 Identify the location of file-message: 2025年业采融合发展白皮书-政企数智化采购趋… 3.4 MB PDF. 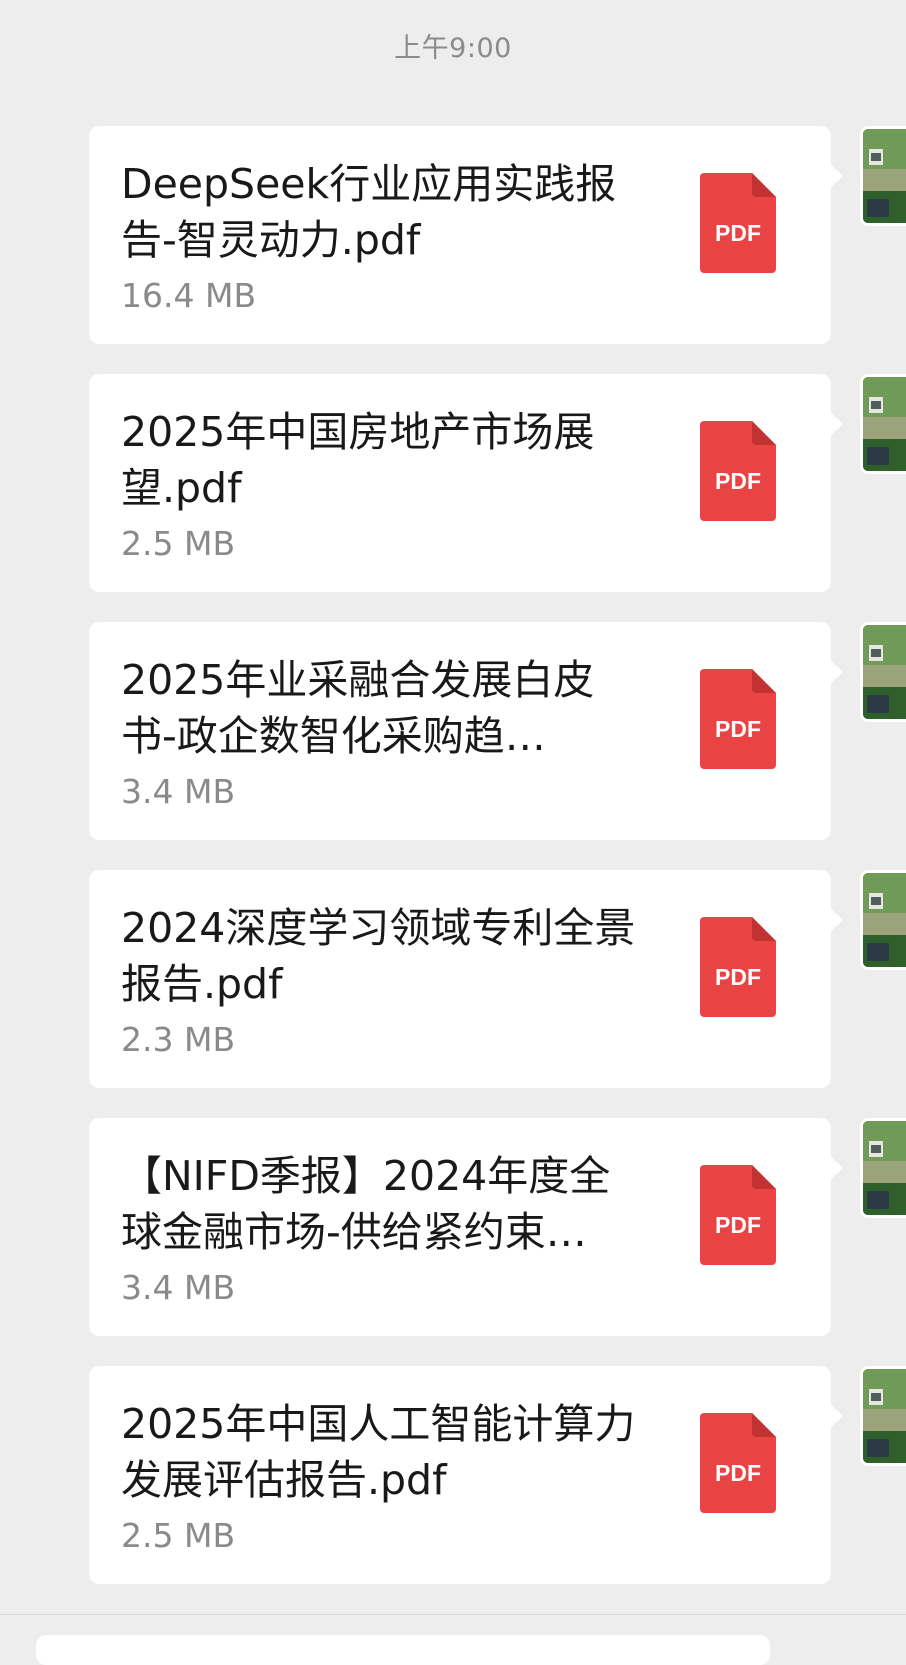
(453, 731).